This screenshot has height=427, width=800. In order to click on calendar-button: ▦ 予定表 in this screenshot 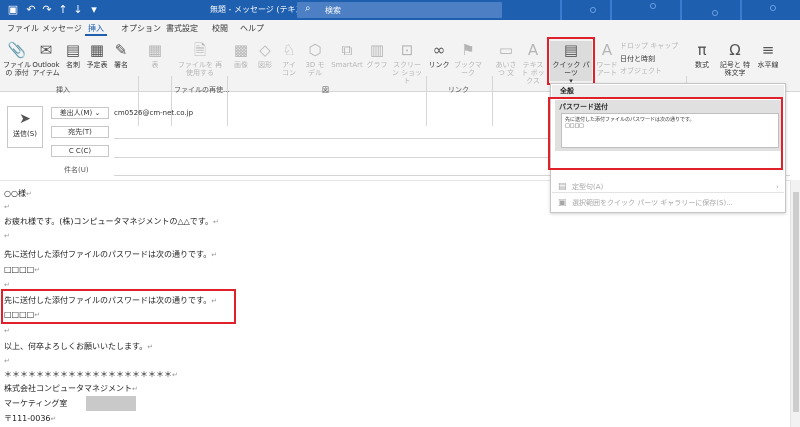, I will do `click(97, 55)`.